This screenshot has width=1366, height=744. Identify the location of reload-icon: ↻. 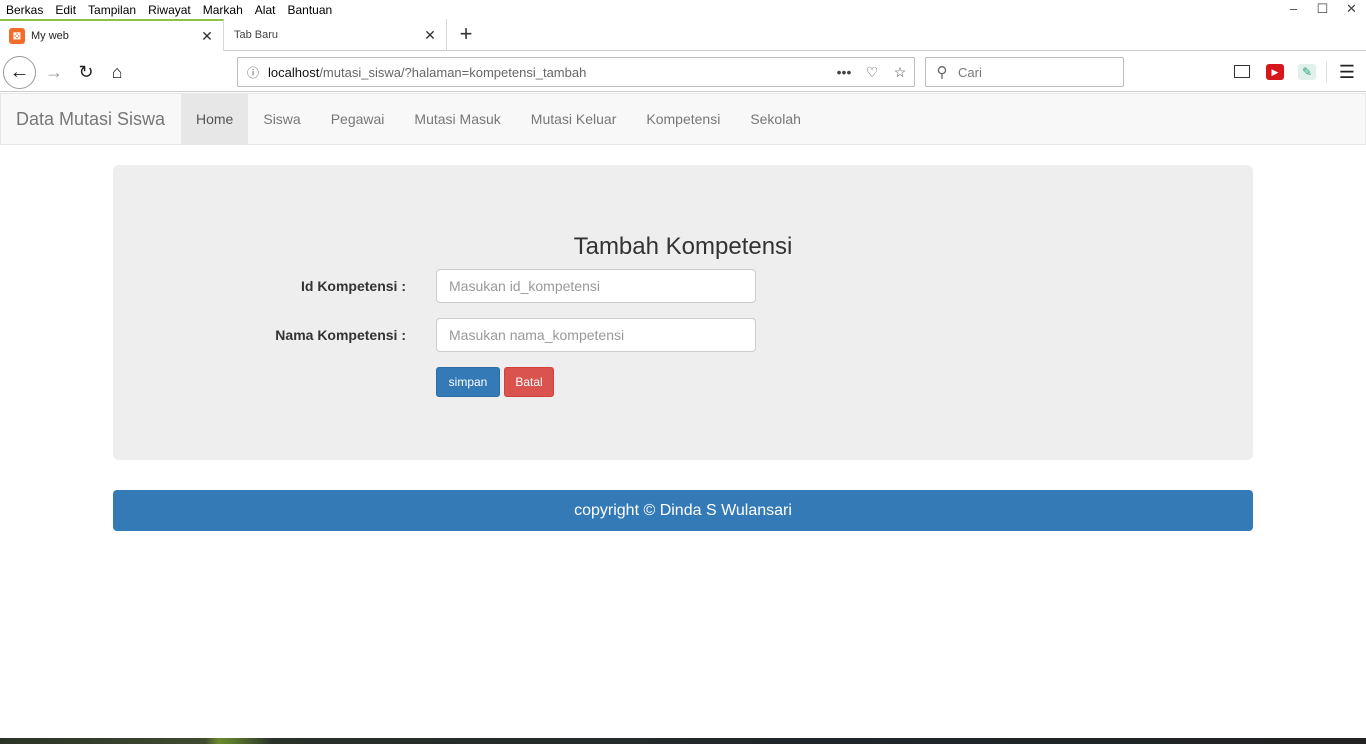
(86, 72).